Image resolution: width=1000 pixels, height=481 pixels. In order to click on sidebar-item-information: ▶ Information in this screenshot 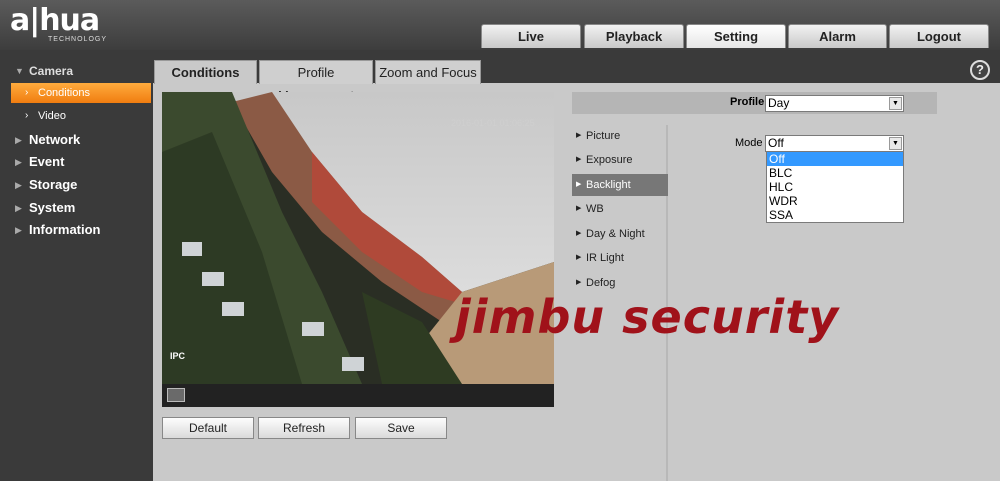, I will do `click(76, 230)`.